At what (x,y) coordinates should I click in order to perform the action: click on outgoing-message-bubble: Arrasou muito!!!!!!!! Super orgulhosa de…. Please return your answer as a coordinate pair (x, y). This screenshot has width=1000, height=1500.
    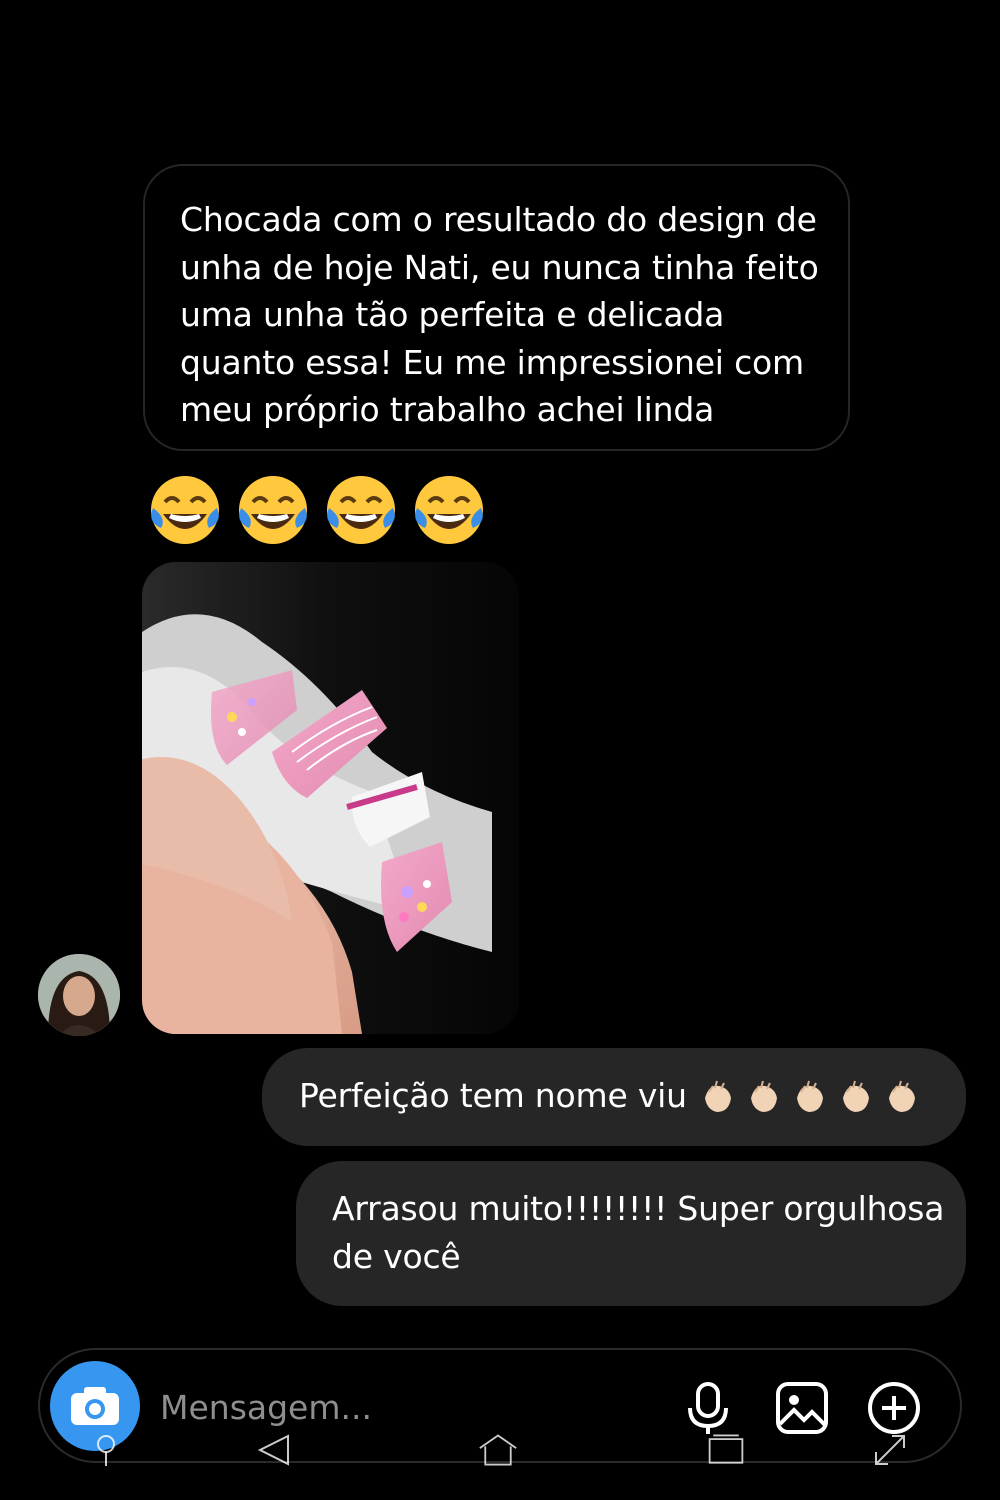
    Looking at the image, I should click on (631, 1233).